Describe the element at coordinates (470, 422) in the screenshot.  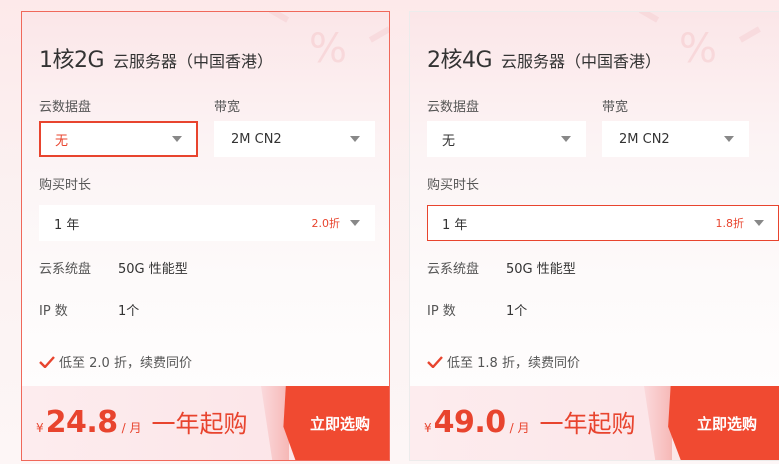
I see `price-amount: 49.0` at that location.